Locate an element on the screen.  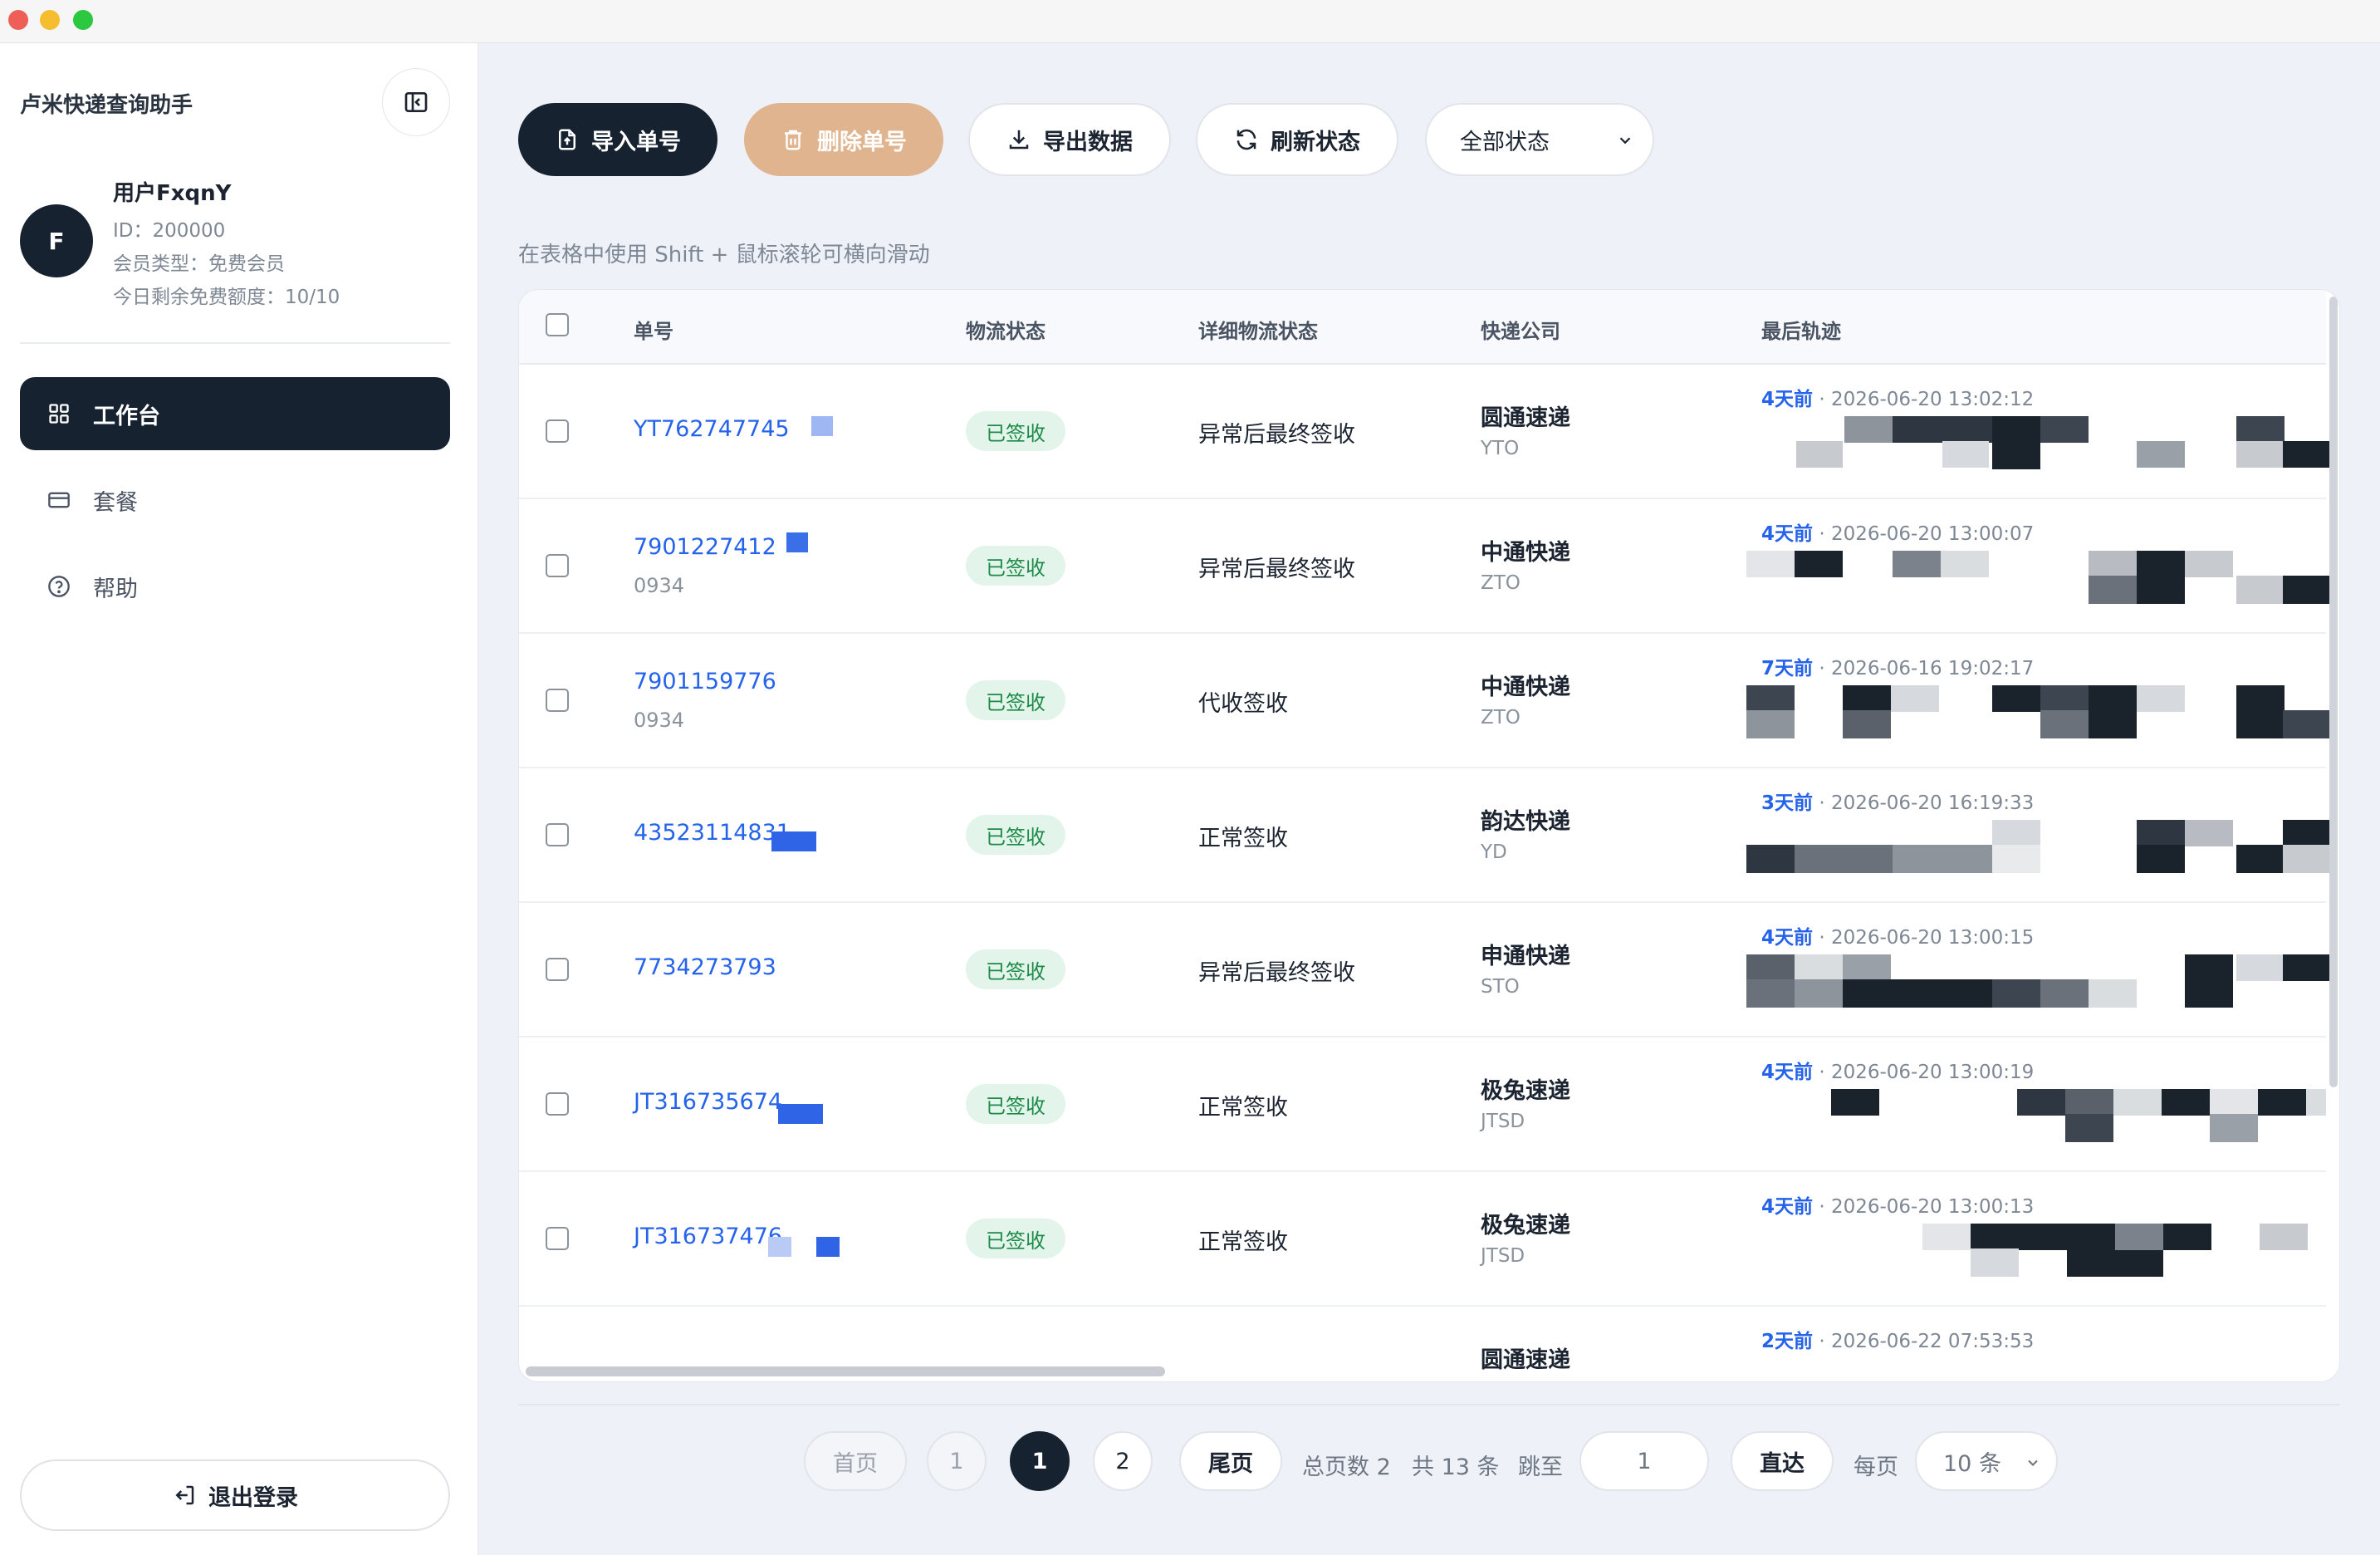
tracking-number-link: JT316735674 is located at coordinates (708, 1102).